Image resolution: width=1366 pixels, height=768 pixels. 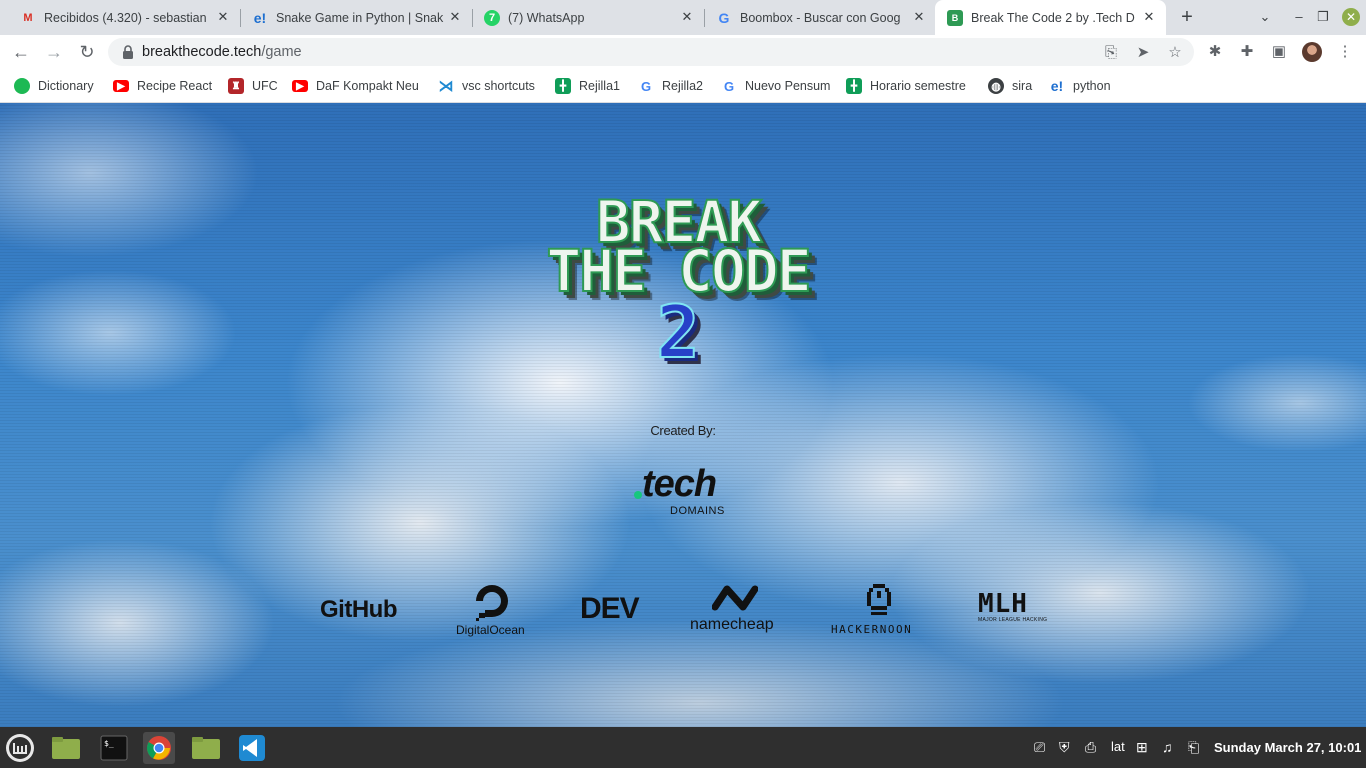 What do you see at coordinates (1175, 53) in the screenshot?
I see `bookmark-star-icon: ☆` at bounding box center [1175, 53].